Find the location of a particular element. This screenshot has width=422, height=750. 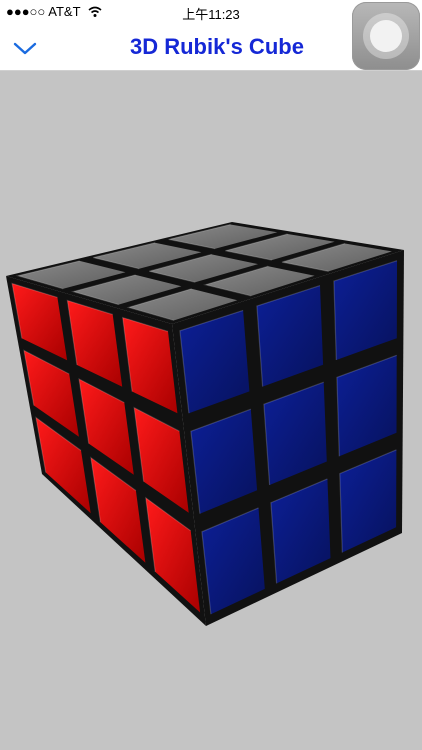

assistive-touch-icon is located at coordinates (386, 36).